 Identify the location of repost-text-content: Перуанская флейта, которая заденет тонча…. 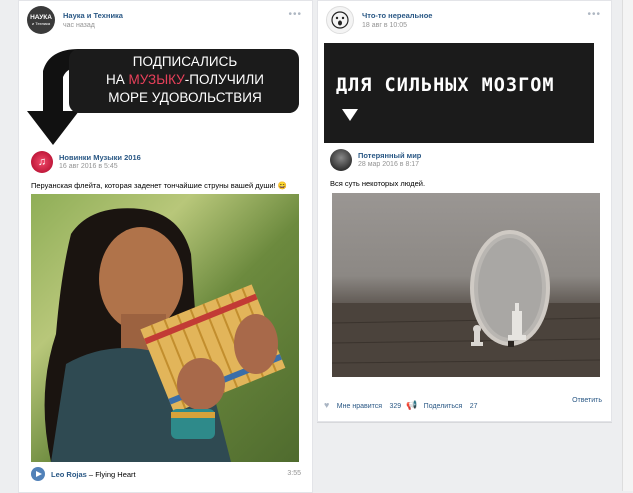
(153, 185).